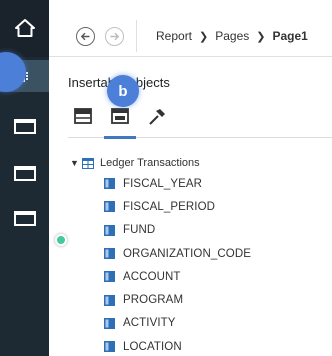  I want to click on callout-badge-b: b, so click(123, 91).